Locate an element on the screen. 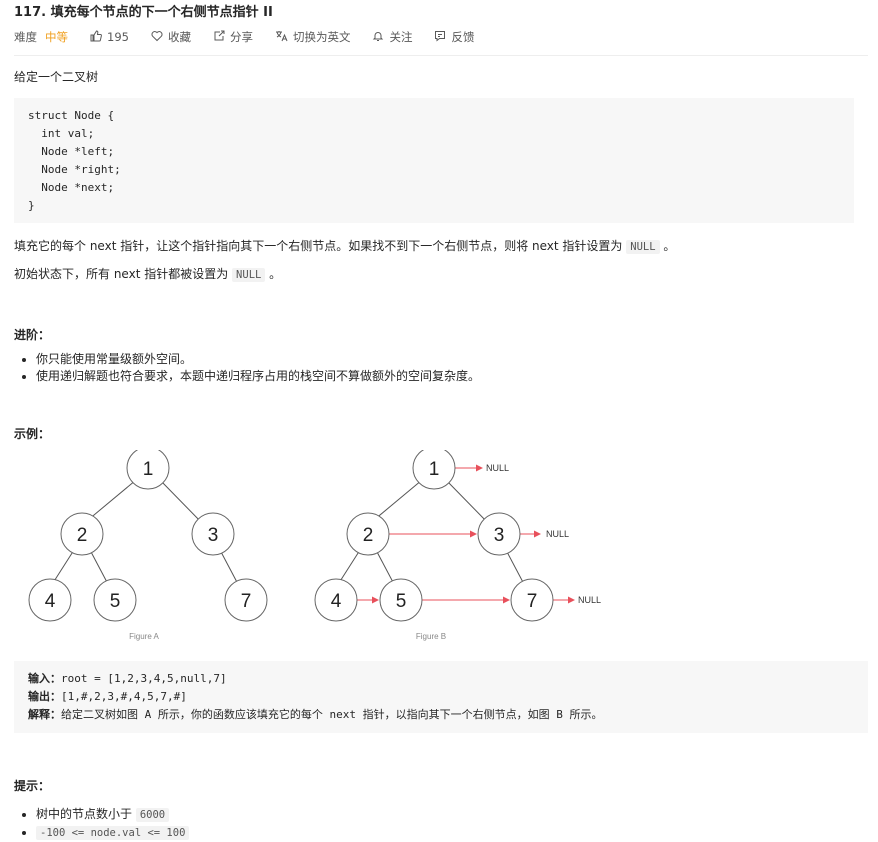 This screenshot has width=878, height=842. favorite-button: 收藏 is located at coordinates (171, 37).